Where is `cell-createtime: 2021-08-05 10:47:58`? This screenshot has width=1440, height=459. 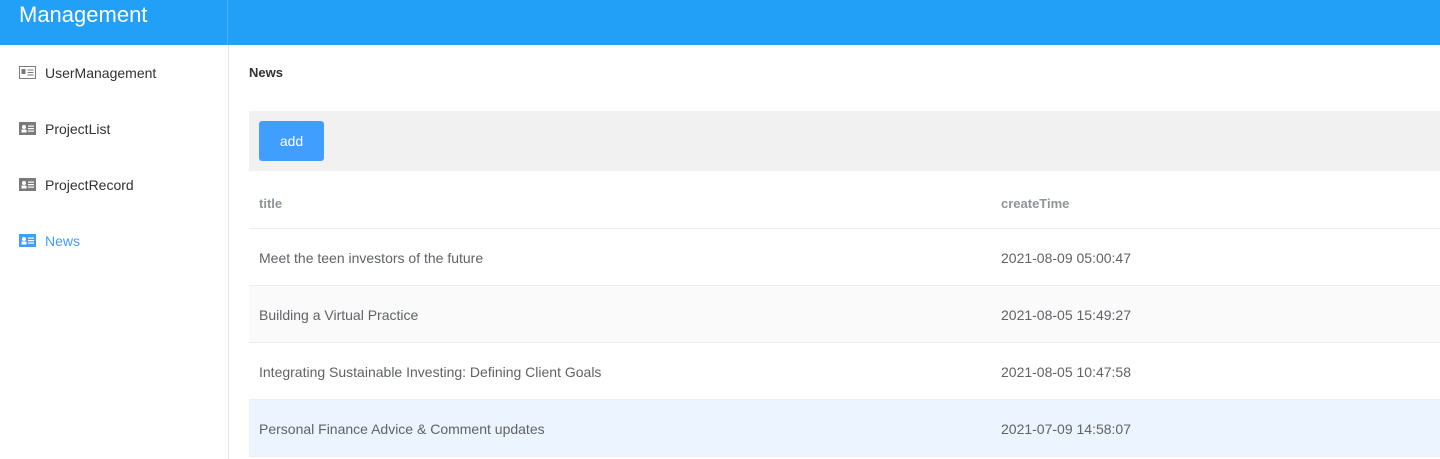
cell-createtime: 2021-08-05 10:47:58 is located at coordinates (1066, 372).